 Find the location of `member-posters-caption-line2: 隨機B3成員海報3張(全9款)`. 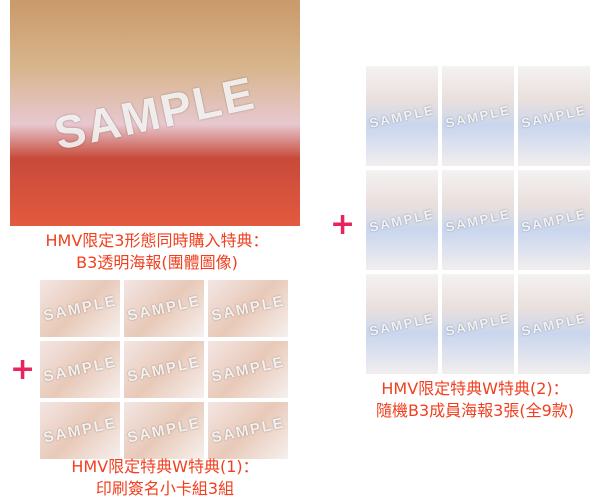

member-posters-caption-line2: 隨機B3成員海報3張(全9款) is located at coordinates (474, 410).